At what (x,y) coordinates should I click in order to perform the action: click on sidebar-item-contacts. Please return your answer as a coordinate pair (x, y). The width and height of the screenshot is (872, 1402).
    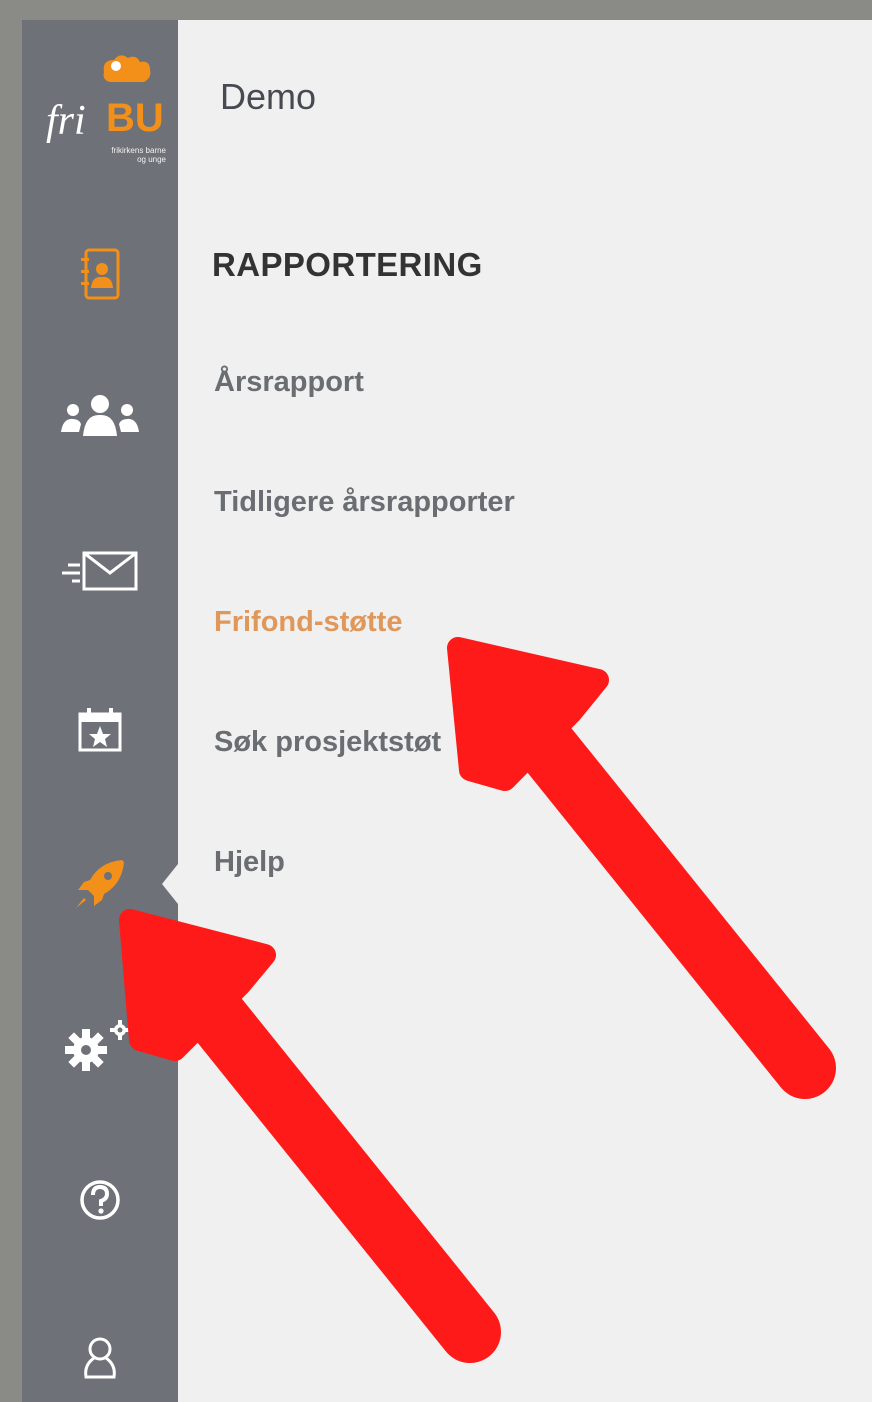
    Looking at the image, I should click on (100, 275).